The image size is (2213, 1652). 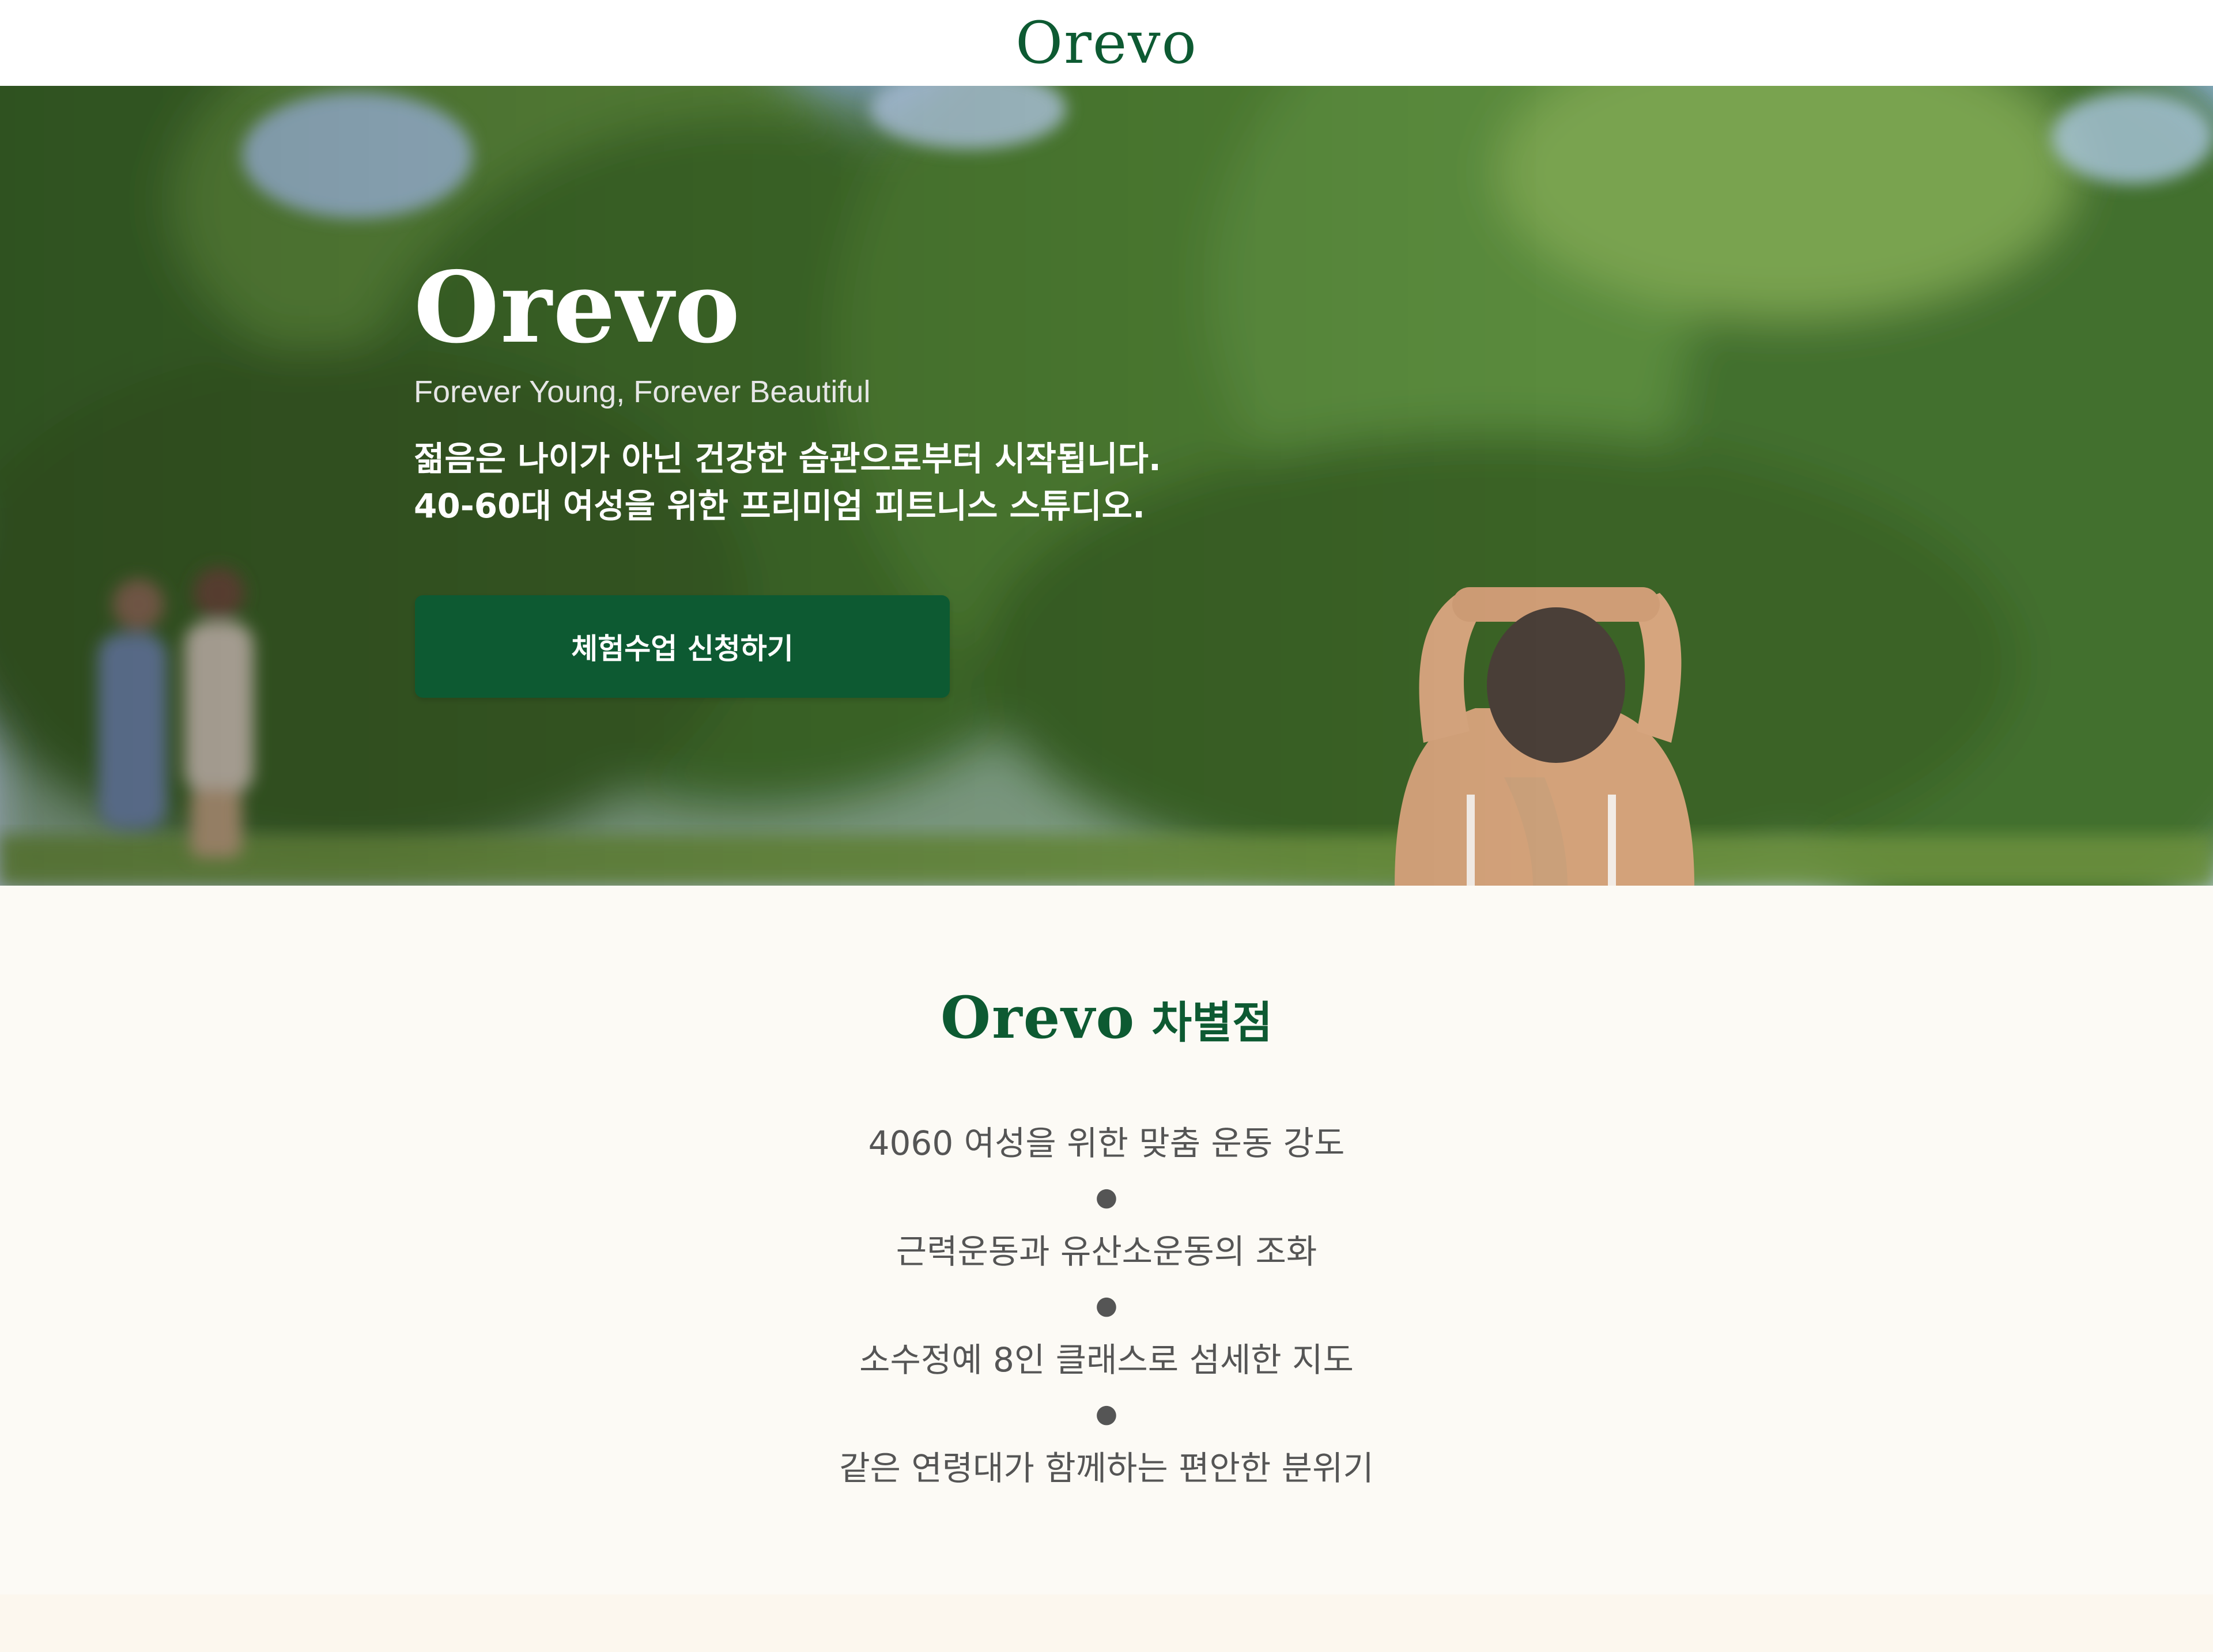 I want to click on feature-item: 같은 연령대가 함께하는 편안한 분위기, so click(x=1106, y=1469).